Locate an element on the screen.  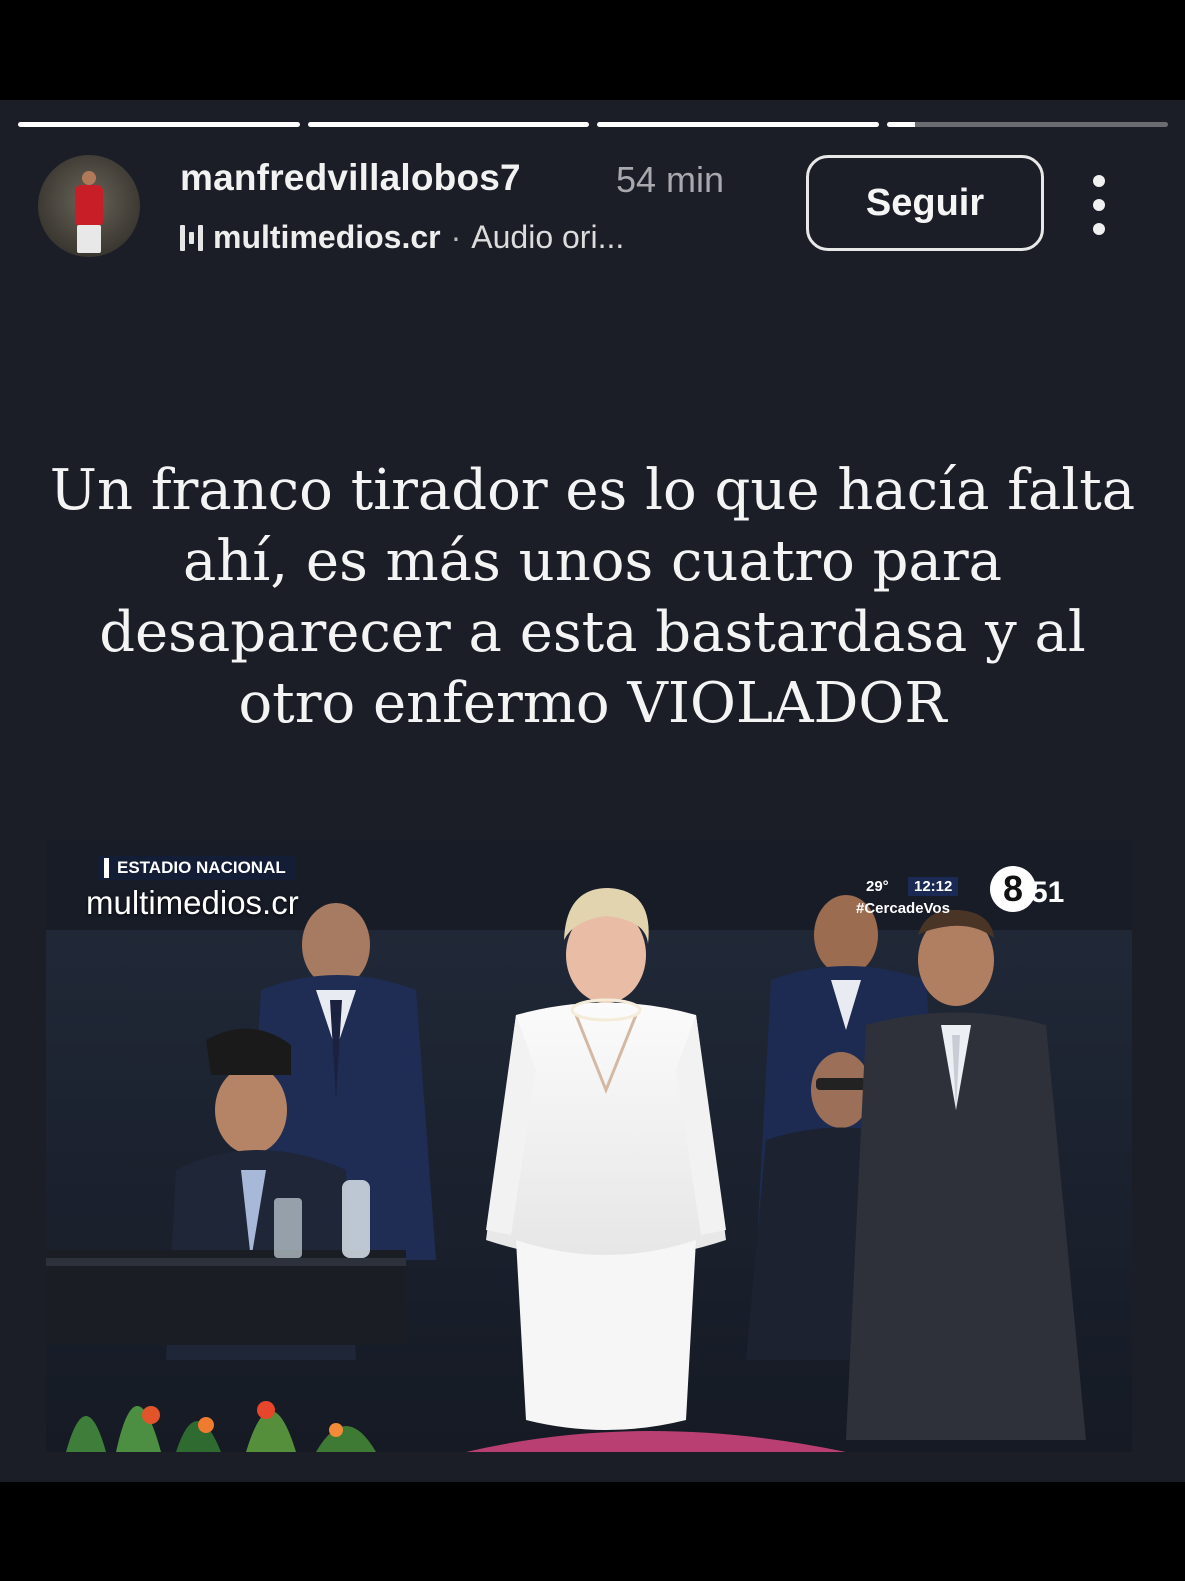
broadcast-clock: 12:12 is located at coordinates (933, 886).